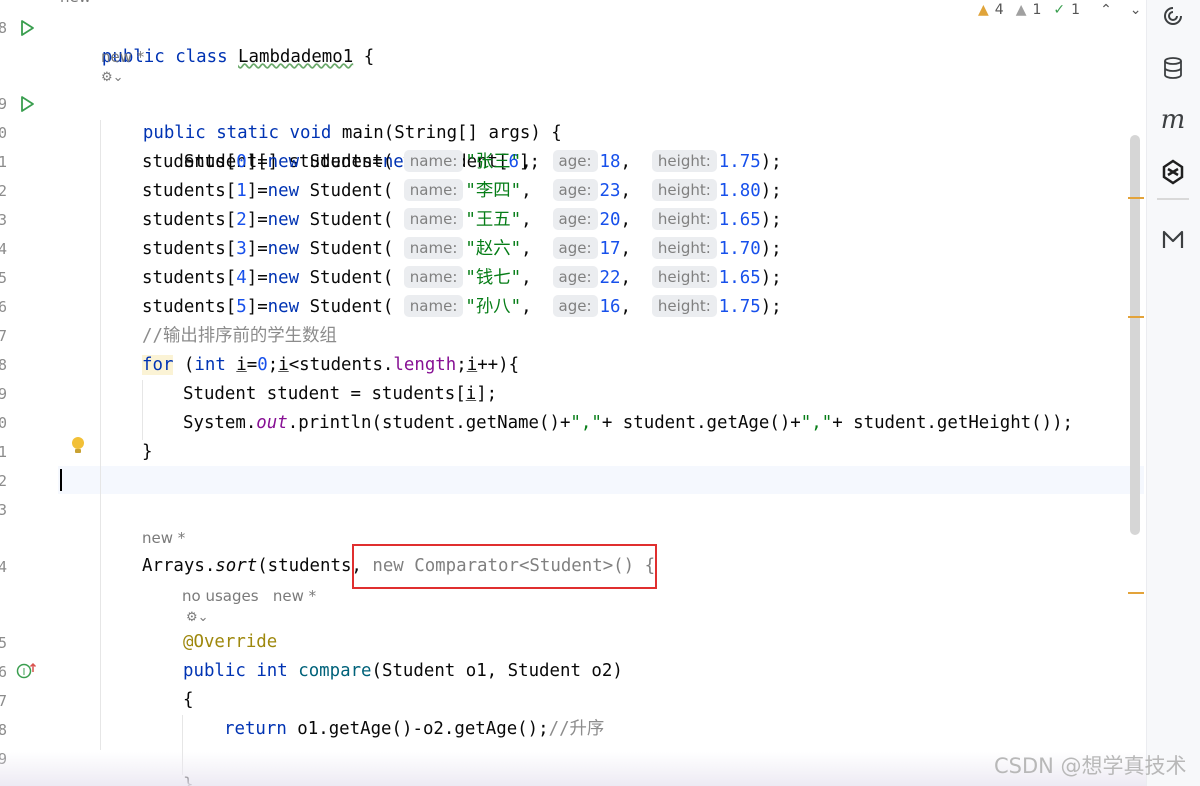 The height and width of the screenshot is (786, 1200). I want to click on prev-highlight-icon: ⌃, so click(1106, 10).